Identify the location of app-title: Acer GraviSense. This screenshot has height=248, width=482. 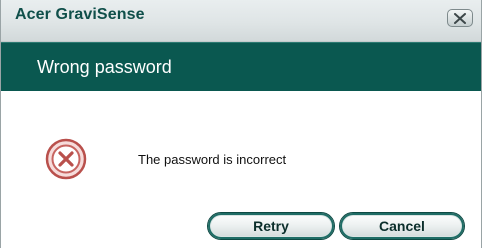
(80, 14).